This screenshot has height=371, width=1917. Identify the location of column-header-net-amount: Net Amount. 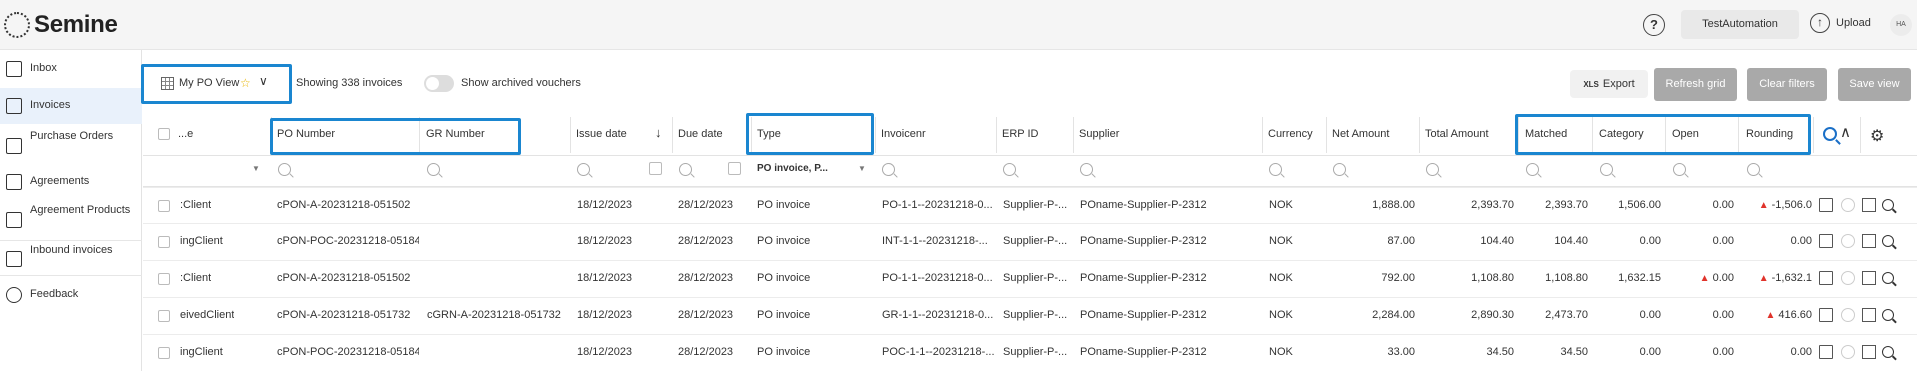
(1360, 134).